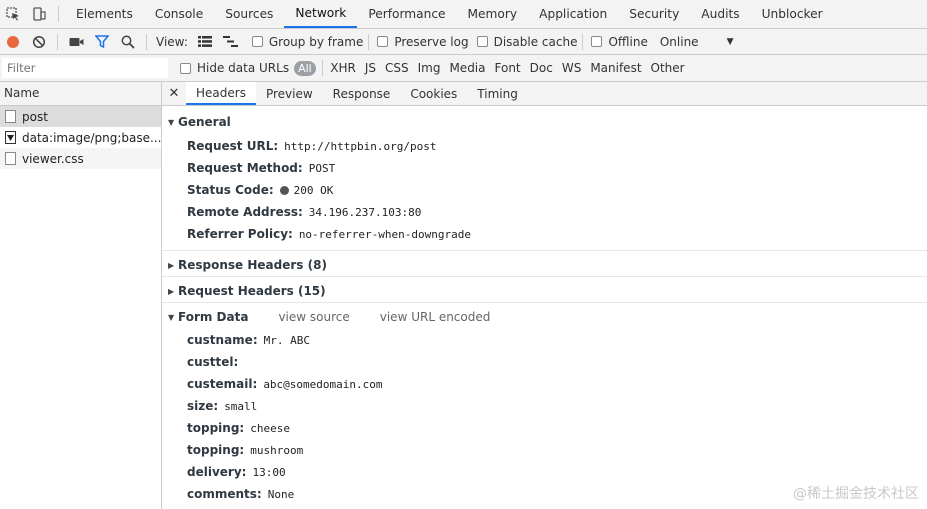 The image size is (927, 509). Describe the element at coordinates (243, 68) in the screenshot. I see `hide-data-urls-label: Hide data URLs` at that location.